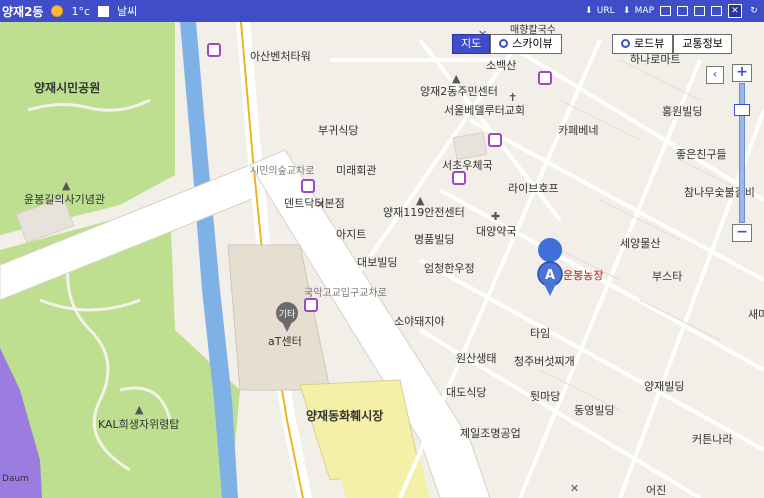 This screenshot has width=764, height=498. I want to click on eomcheong-label: 엄청한우정, so click(449, 268).